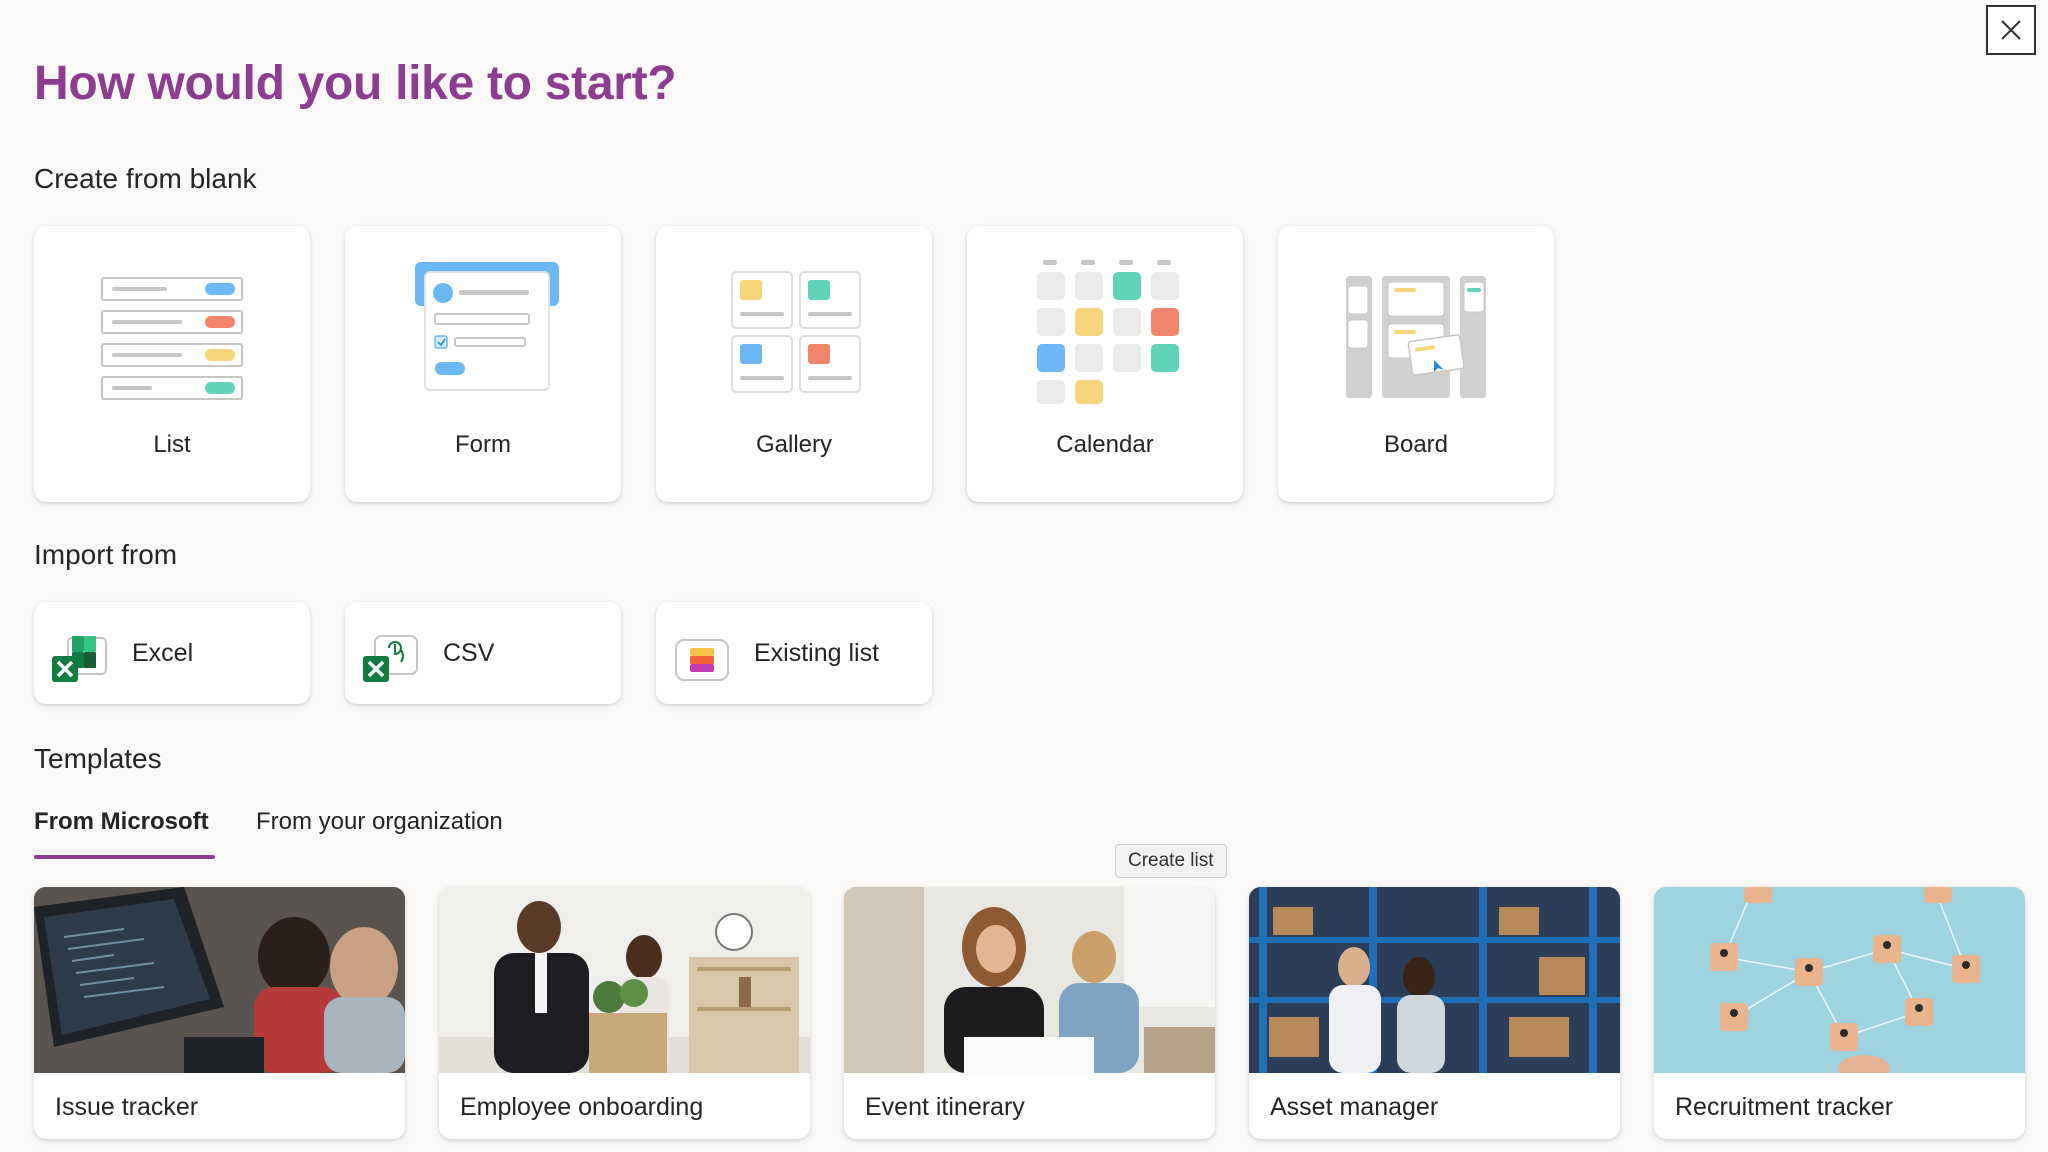  What do you see at coordinates (379, 822) in the screenshot?
I see `tab-from-your-organization: From your organization` at bounding box center [379, 822].